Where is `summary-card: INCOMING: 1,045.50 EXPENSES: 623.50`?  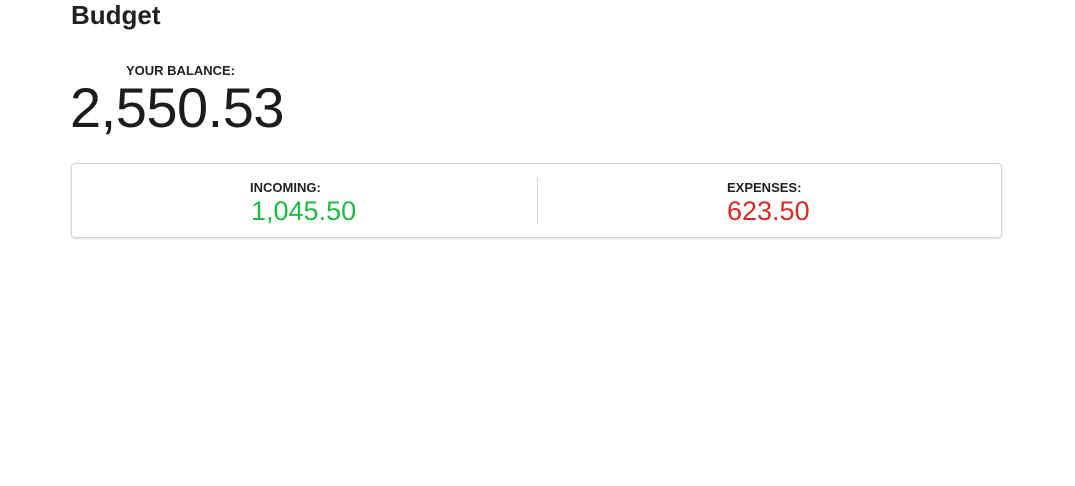
summary-card: INCOMING: 1,045.50 EXPENSES: 623.50 is located at coordinates (536, 200).